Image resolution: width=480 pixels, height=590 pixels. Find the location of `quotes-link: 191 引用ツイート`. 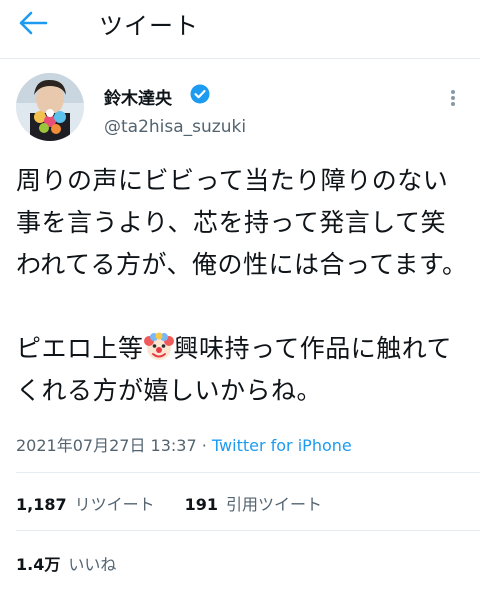

quotes-link: 191 引用ツイート is located at coordinates (253, 504).